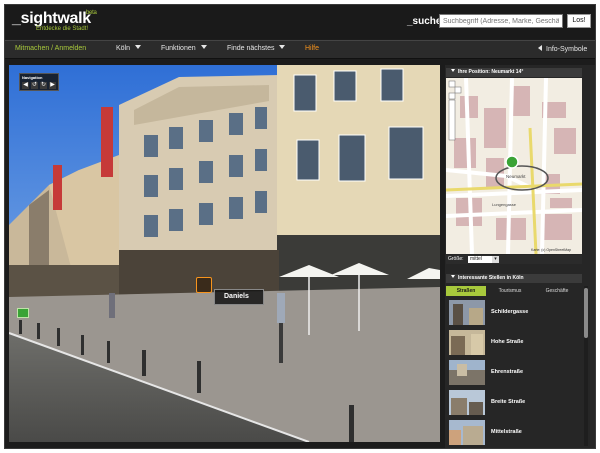  I want to click on map-panel-title-text: Ihre Position: Neumarkt 14°, so click(491, 72).